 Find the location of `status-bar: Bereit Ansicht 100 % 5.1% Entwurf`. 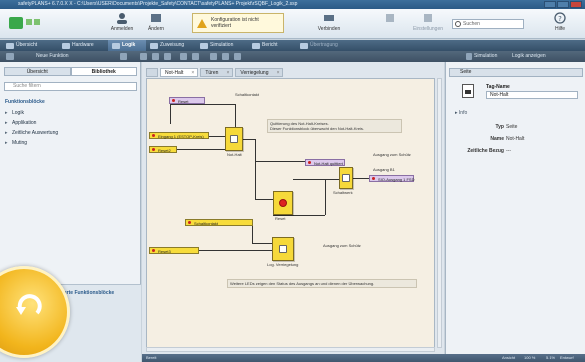

status-bar: Bereit Ansicht 100 % 5.1% Entwurf is located at coordinates (363, 358).